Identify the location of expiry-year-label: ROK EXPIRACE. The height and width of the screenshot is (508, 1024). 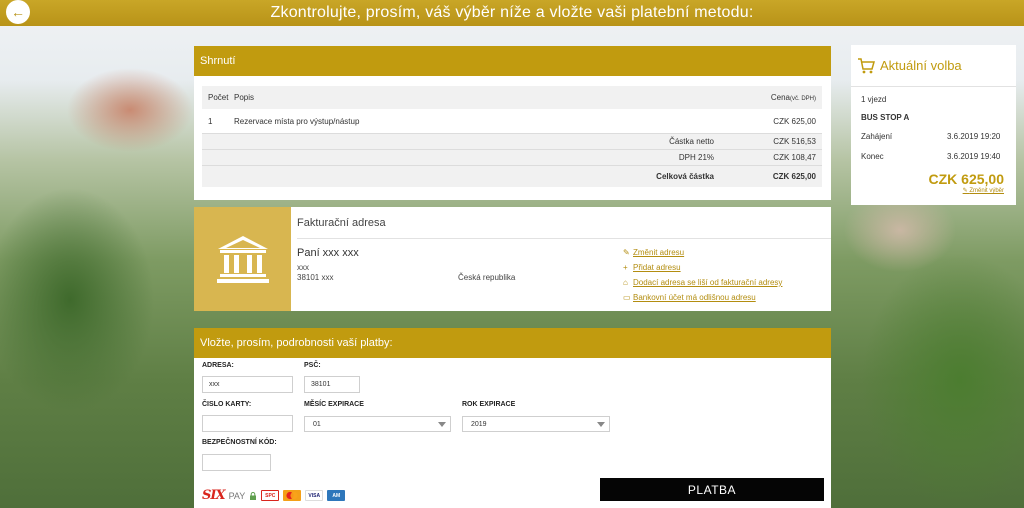
(489, 404).